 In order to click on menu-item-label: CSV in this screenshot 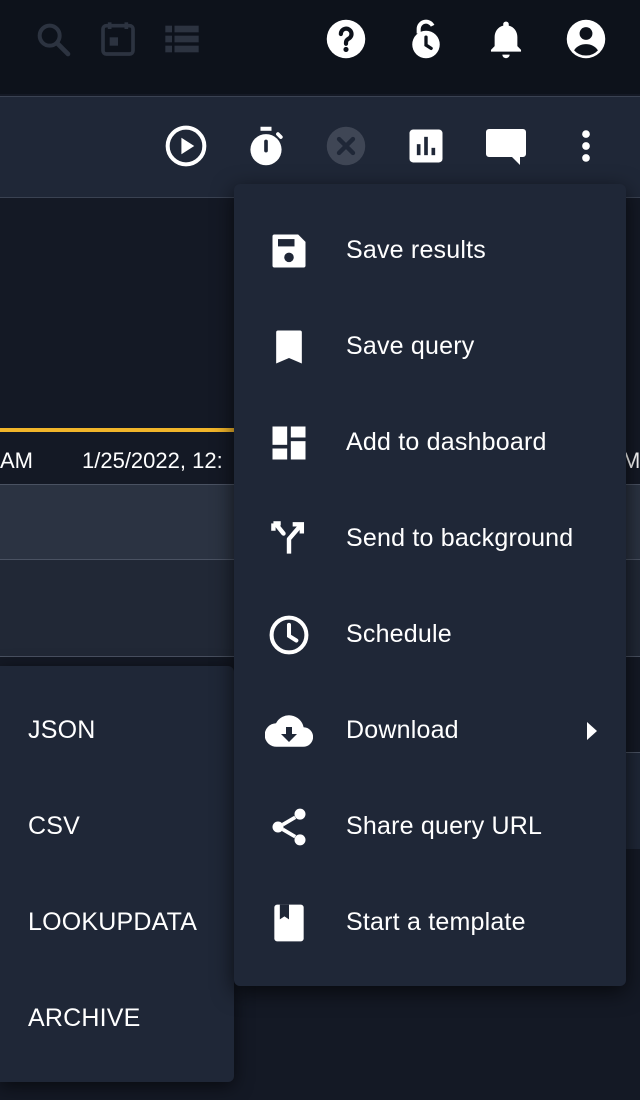, I will do `click(54, 825)`.